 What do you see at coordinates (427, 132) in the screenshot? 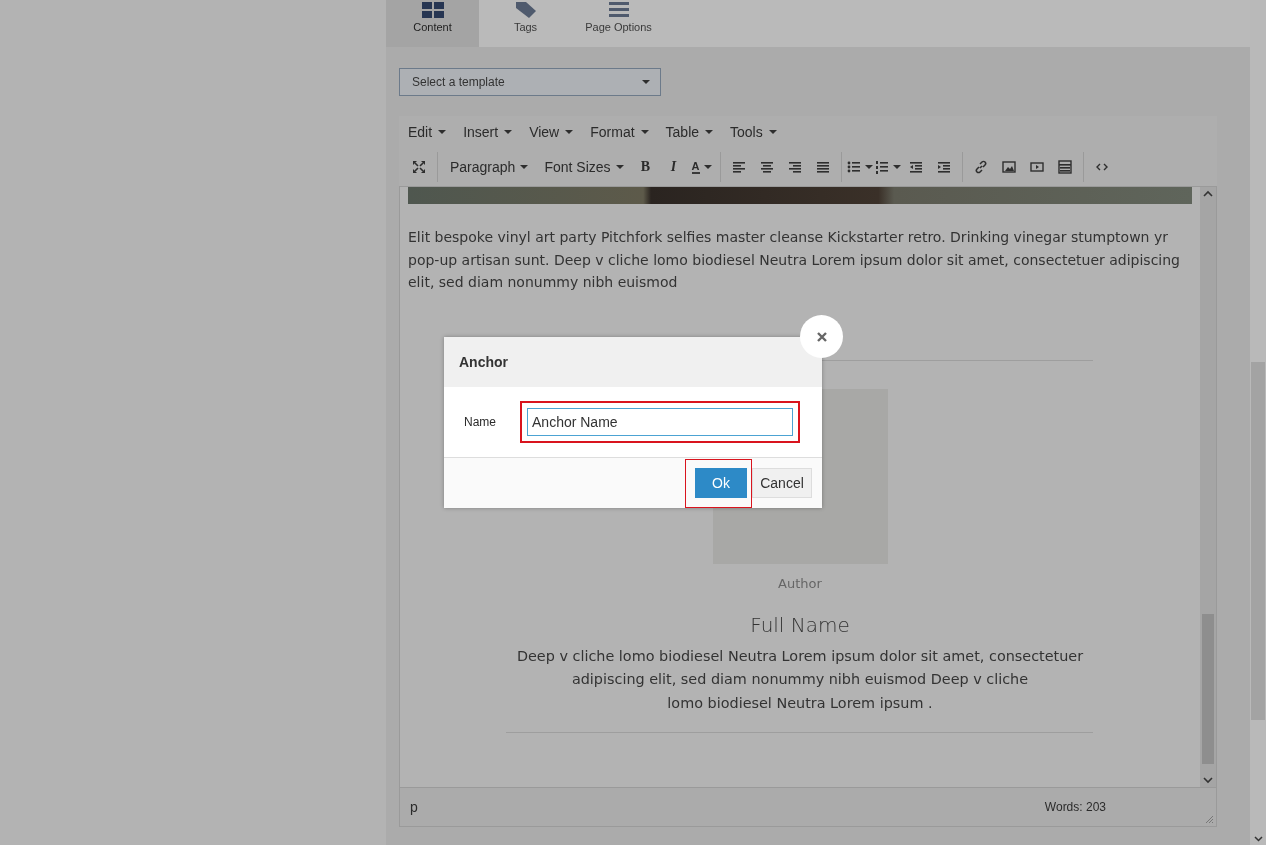
I see `menu-item: Edit` at bounding box center [427, 132].